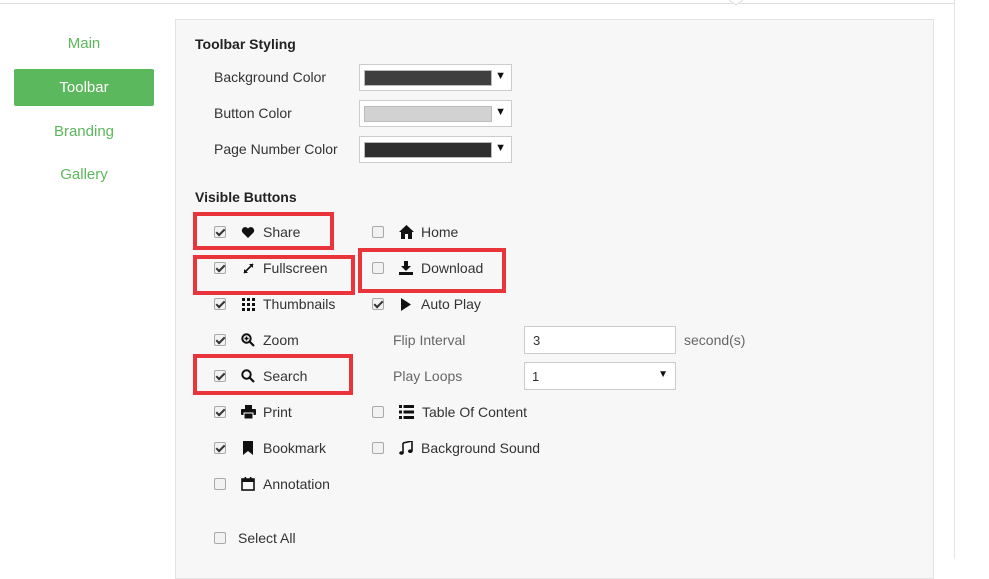  What do you see at coordinates (84, 43) in the screenshot?
I see `sidebar-item-main: Main` at bounding box center [84, 43].